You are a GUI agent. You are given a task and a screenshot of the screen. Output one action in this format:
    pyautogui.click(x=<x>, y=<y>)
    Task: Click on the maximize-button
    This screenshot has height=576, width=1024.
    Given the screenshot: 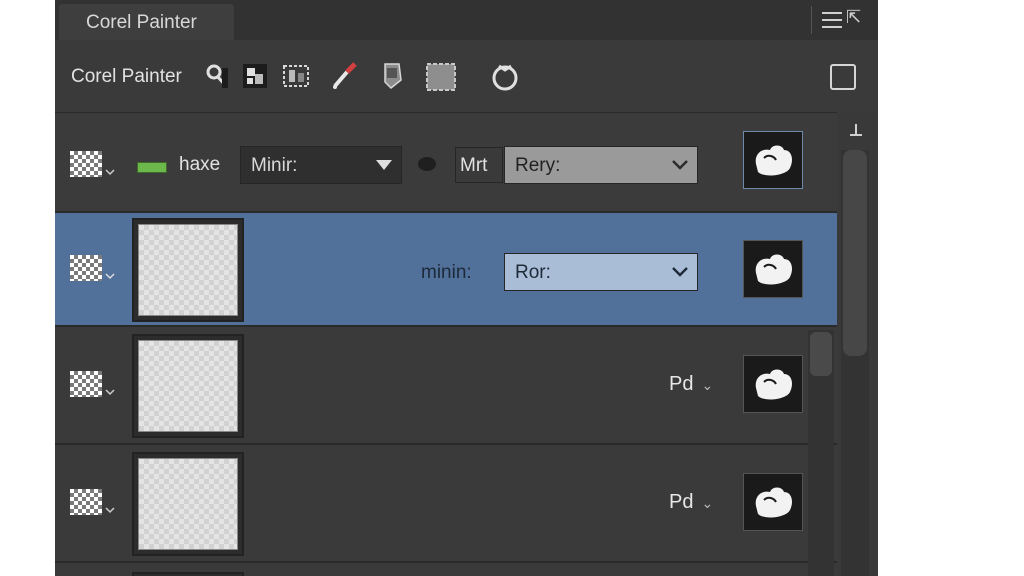 What is the action you would take?
    pyautogui.click(x=843, y=77)
    